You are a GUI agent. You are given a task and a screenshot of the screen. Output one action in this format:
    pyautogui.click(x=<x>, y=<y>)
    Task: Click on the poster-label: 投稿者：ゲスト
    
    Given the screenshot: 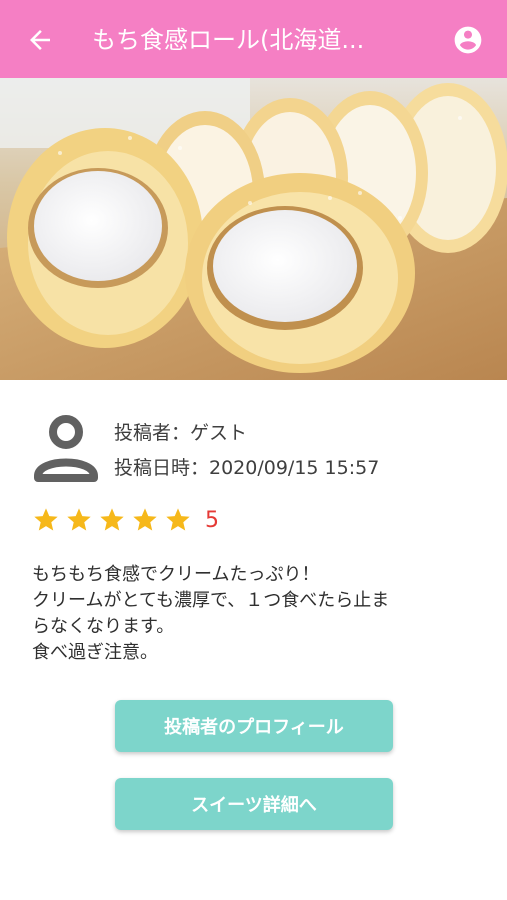 What is the action you would take?
    pyautogui.click(x=181, y=433)
    